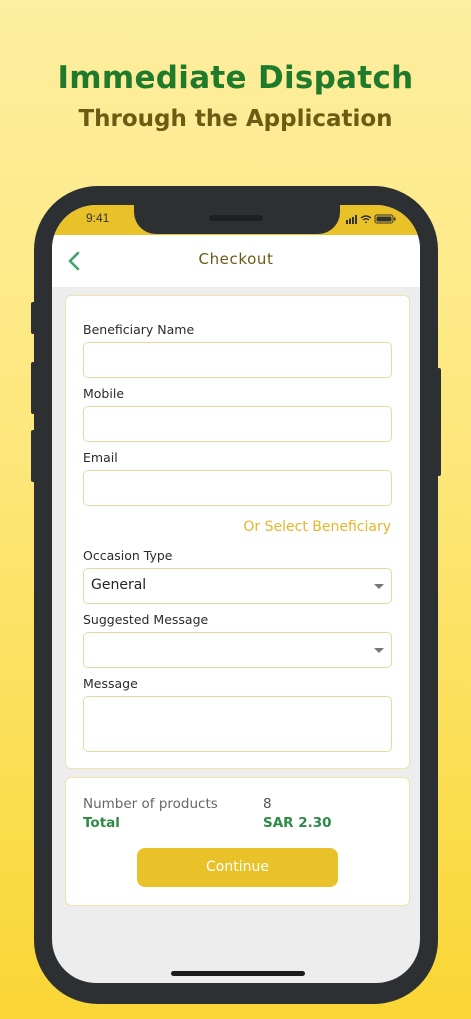 The image size is (471, 1019). Describe the element at coordinates (385, 219) in the screenshot. I see `battery-icon` at that location.